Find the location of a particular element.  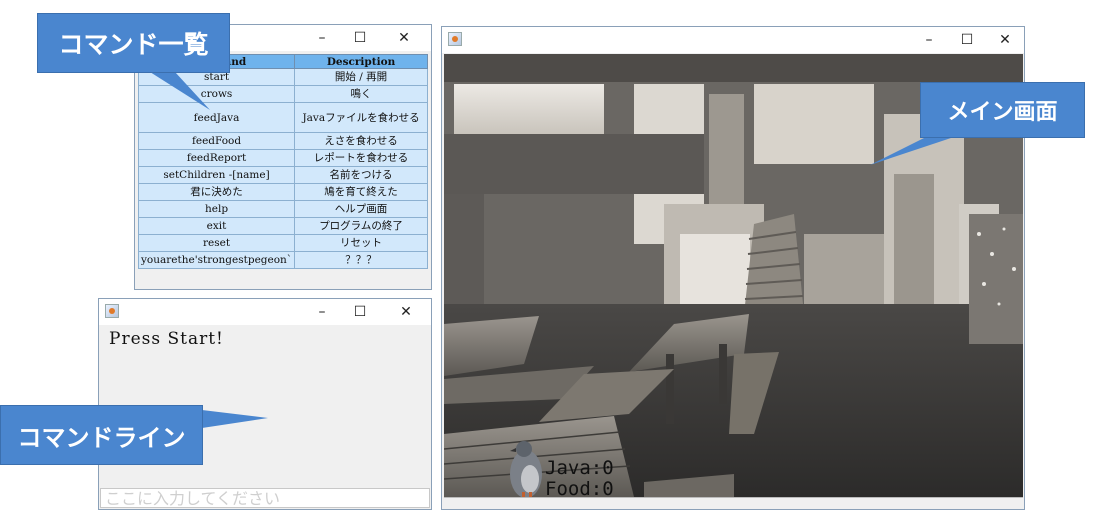

callout-pointer-command-list is located at coordinates (180, 91).